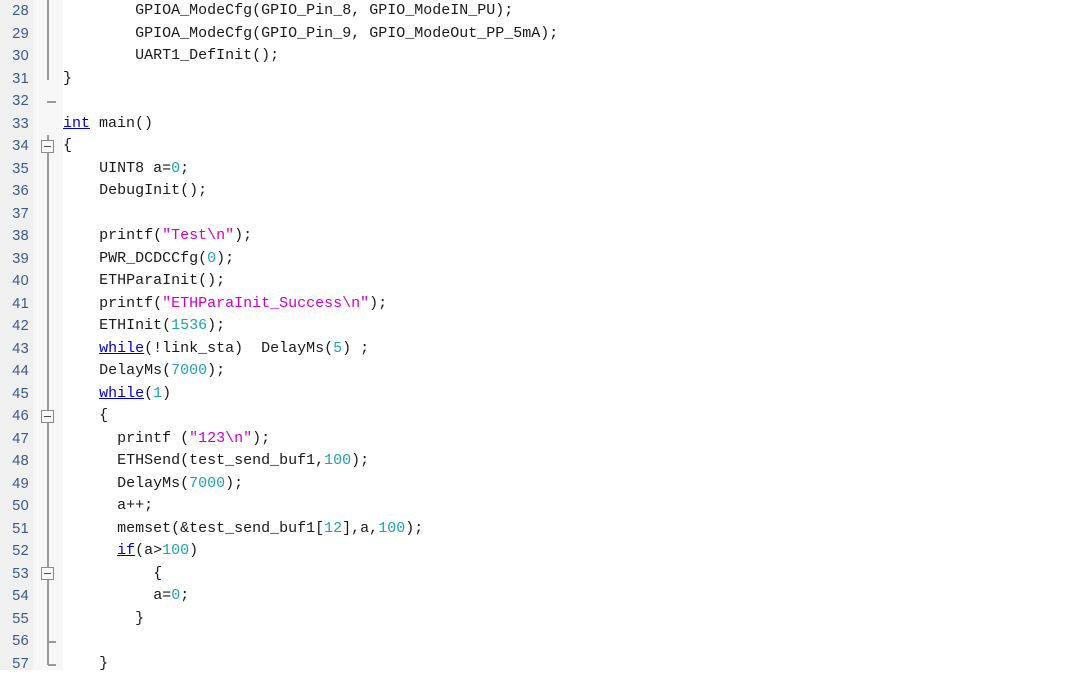 The image size is (1069, 675). I want to click on code-line-41: printf("ETHParaInit_Success\n");, so click(243, 304).